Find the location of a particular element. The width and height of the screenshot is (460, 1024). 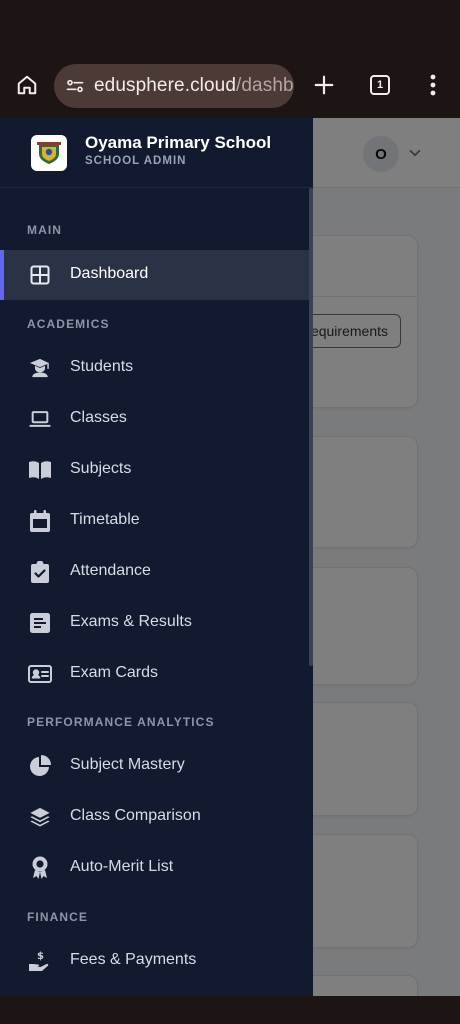

address-bar: edusphere.cloud/dashbo is located at coordinates (174, 86).